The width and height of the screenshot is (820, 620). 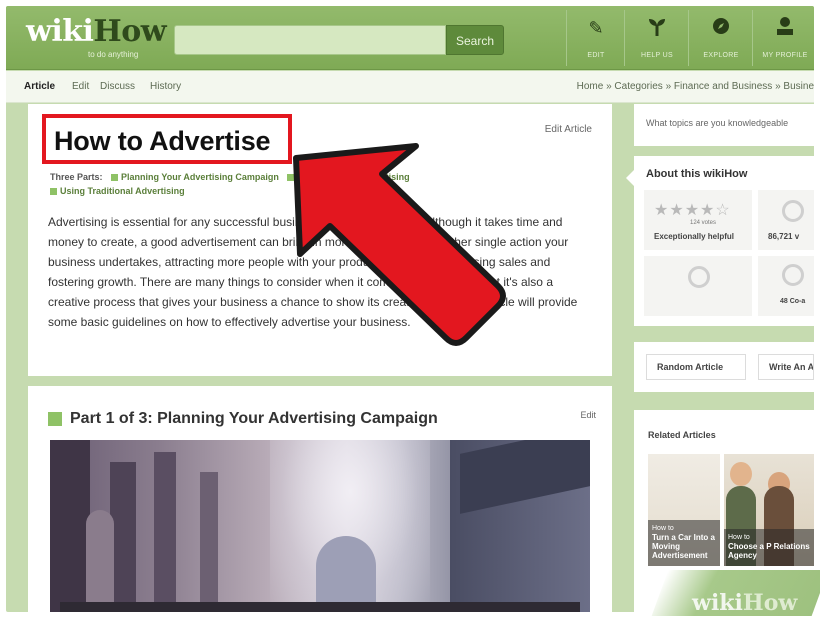 What do you see at coordinates (117, 86) in the screenshot?
I see `tab-discuss: Discuss` at bounding box center [117, 86].